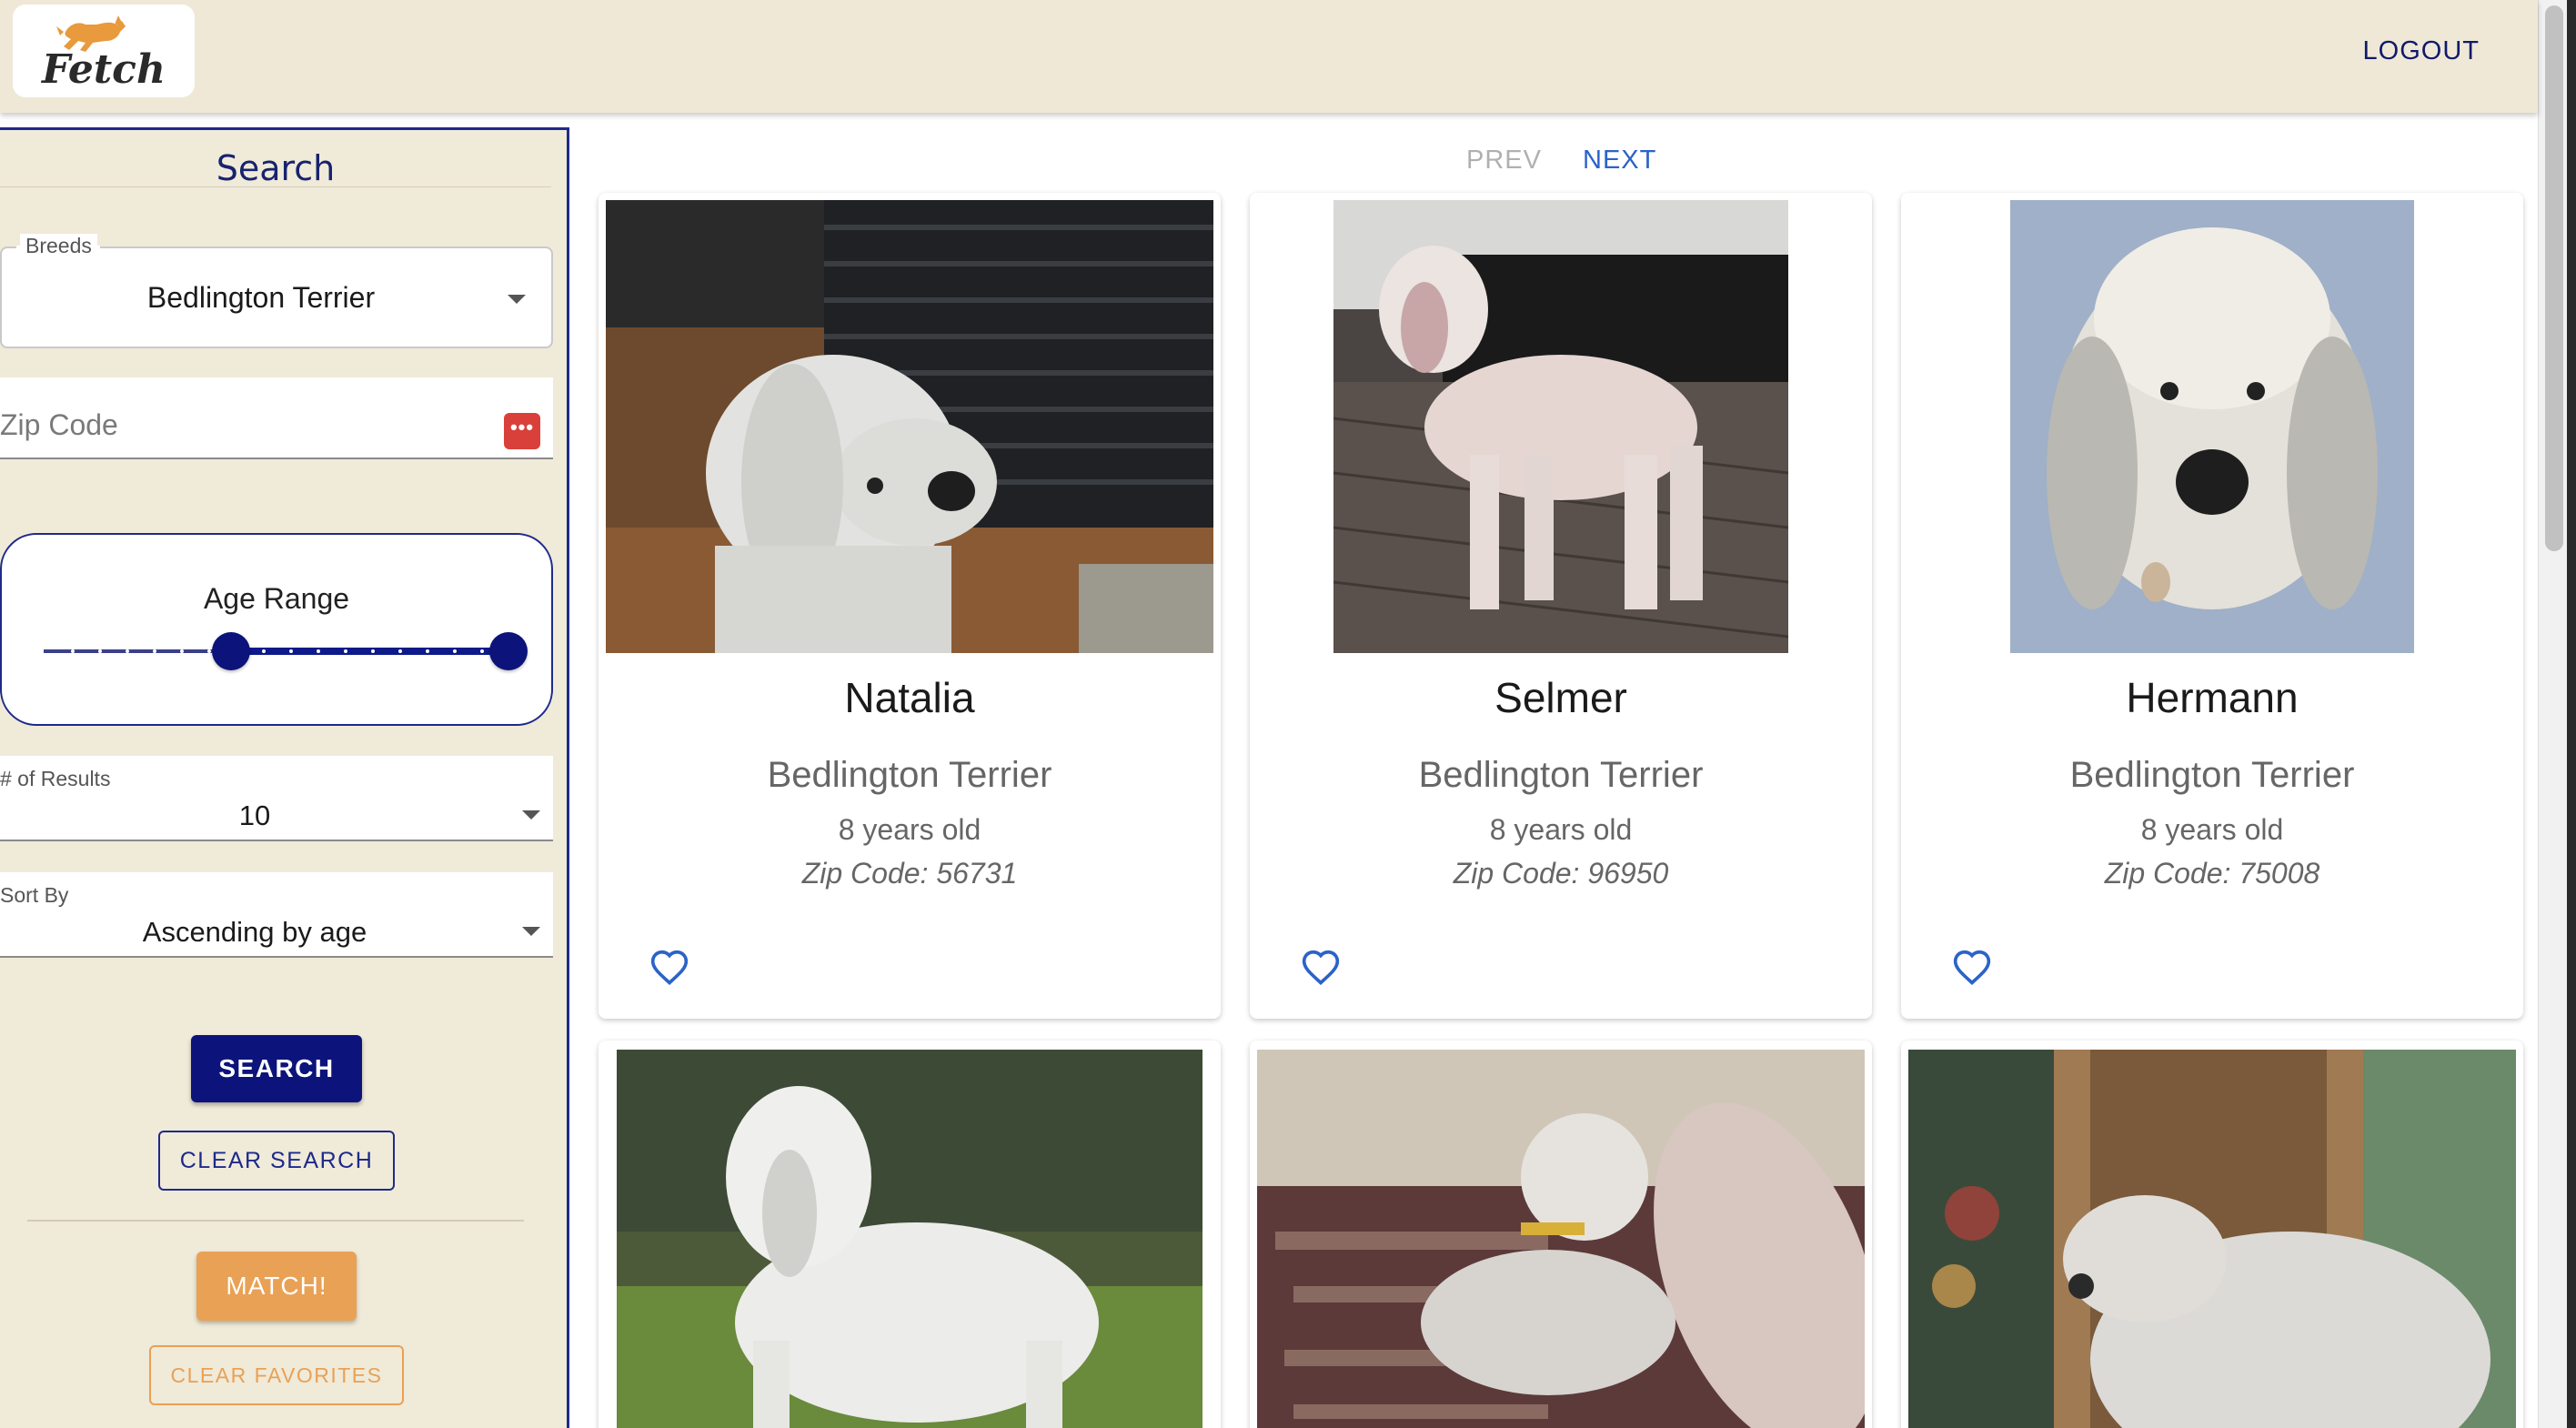 The width and height of the screenshot is (2576, 1428). What do you see at coordinates (276, 1069) in the screenshot?
I see `search-button: SEARCH` at bounding box center [276, 1069].